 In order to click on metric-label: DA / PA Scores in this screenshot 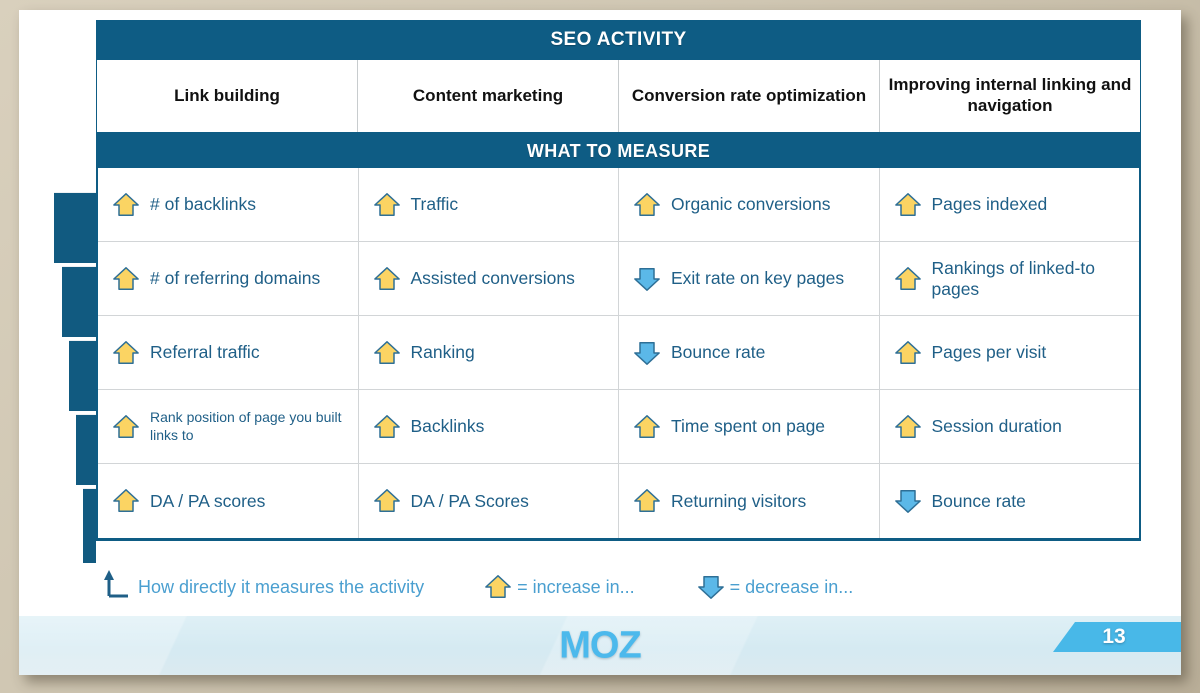, I will do `click(469, 500)`.